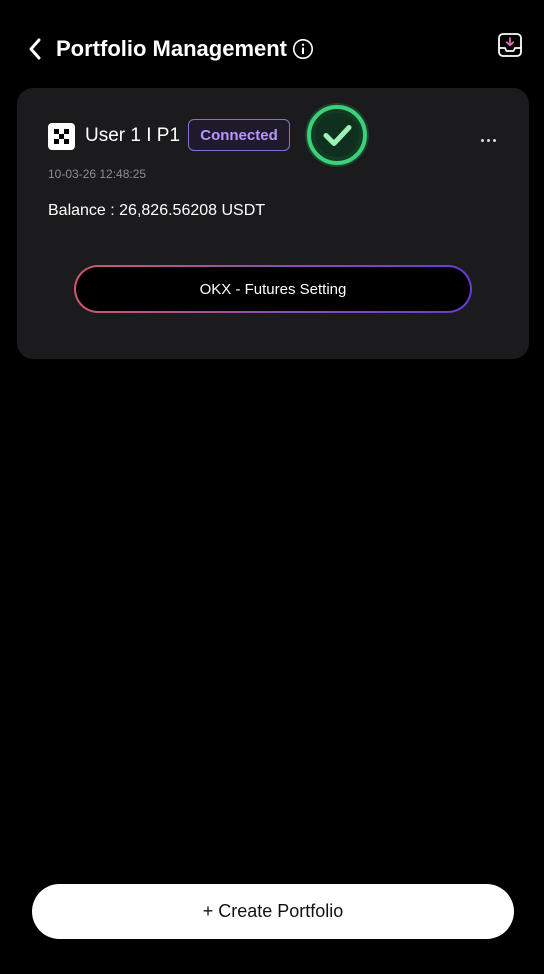  I want to click on info-button, so click(303, 49).